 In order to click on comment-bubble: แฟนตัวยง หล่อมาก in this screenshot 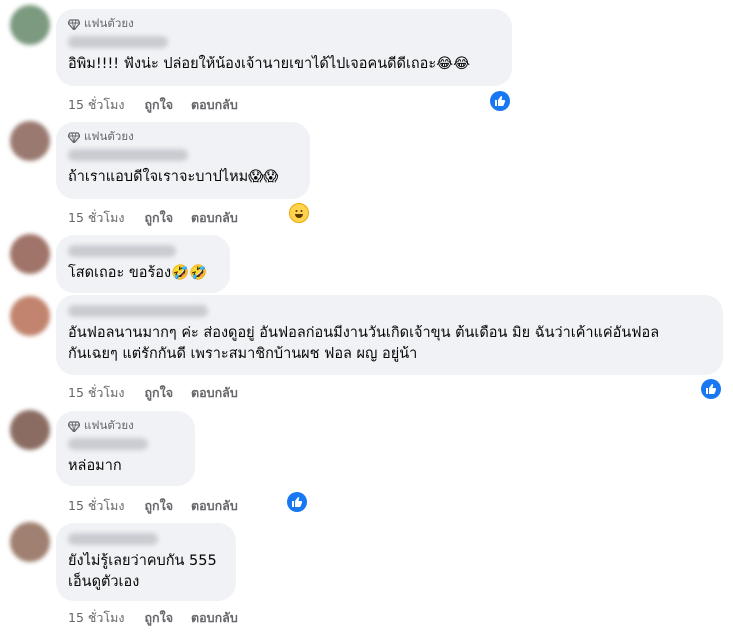, I will do `click(125, 448)`.